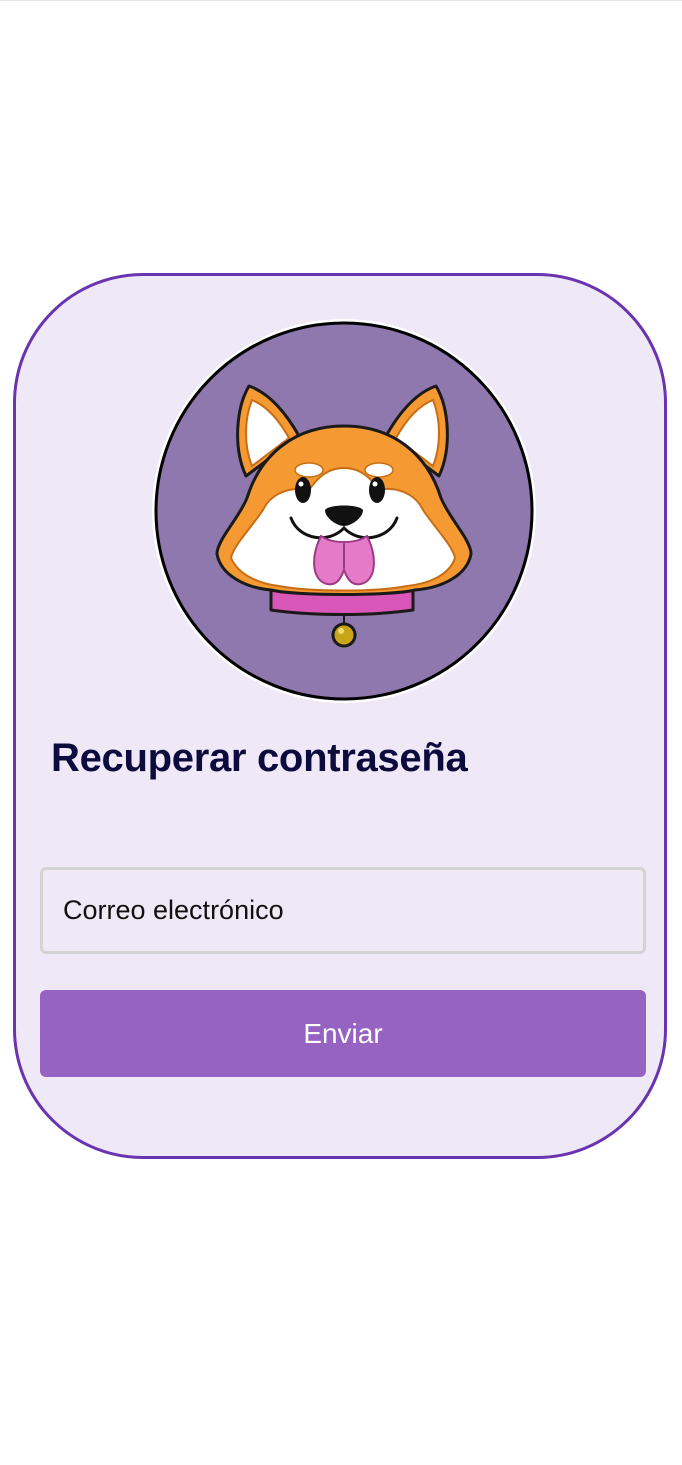 The image size is (682, 1465). Describe the element at coordinates (343, 1033) in the screenshot. I see `submit-button: Enviar` at that location.